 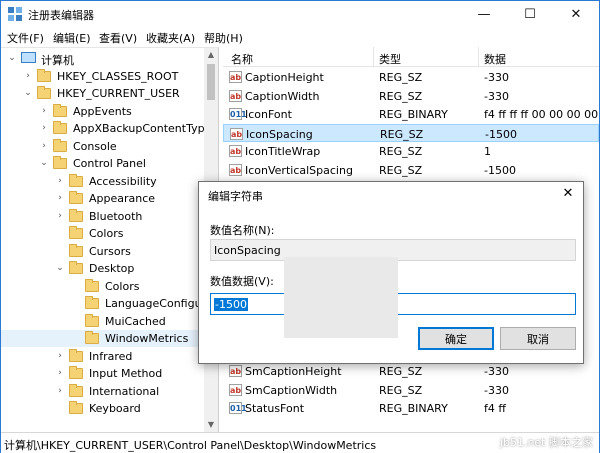 What do you see at coordinates (300, 14) in the screenshot?
I see `title-bar: 注册表编辑器 — ☐ ✕` at bounding box center [300, 14].